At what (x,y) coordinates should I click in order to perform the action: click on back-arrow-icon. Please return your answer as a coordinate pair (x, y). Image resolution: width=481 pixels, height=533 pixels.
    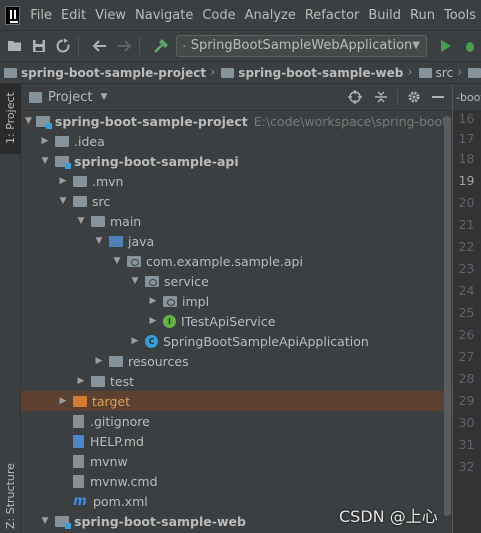
    Looking at the image, I should click on (100, 46).